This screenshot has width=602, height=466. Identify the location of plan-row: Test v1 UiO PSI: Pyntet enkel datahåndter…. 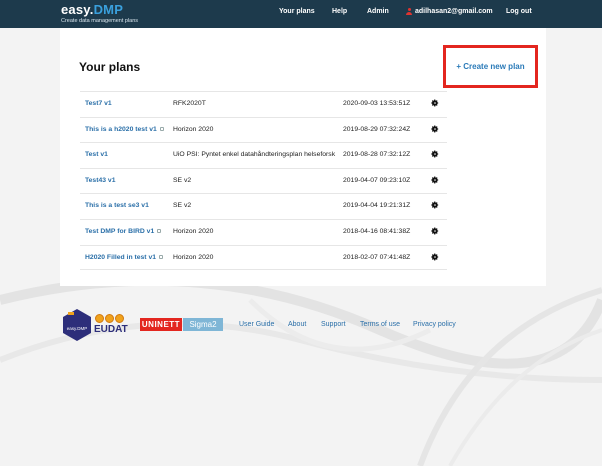
(263, 155).